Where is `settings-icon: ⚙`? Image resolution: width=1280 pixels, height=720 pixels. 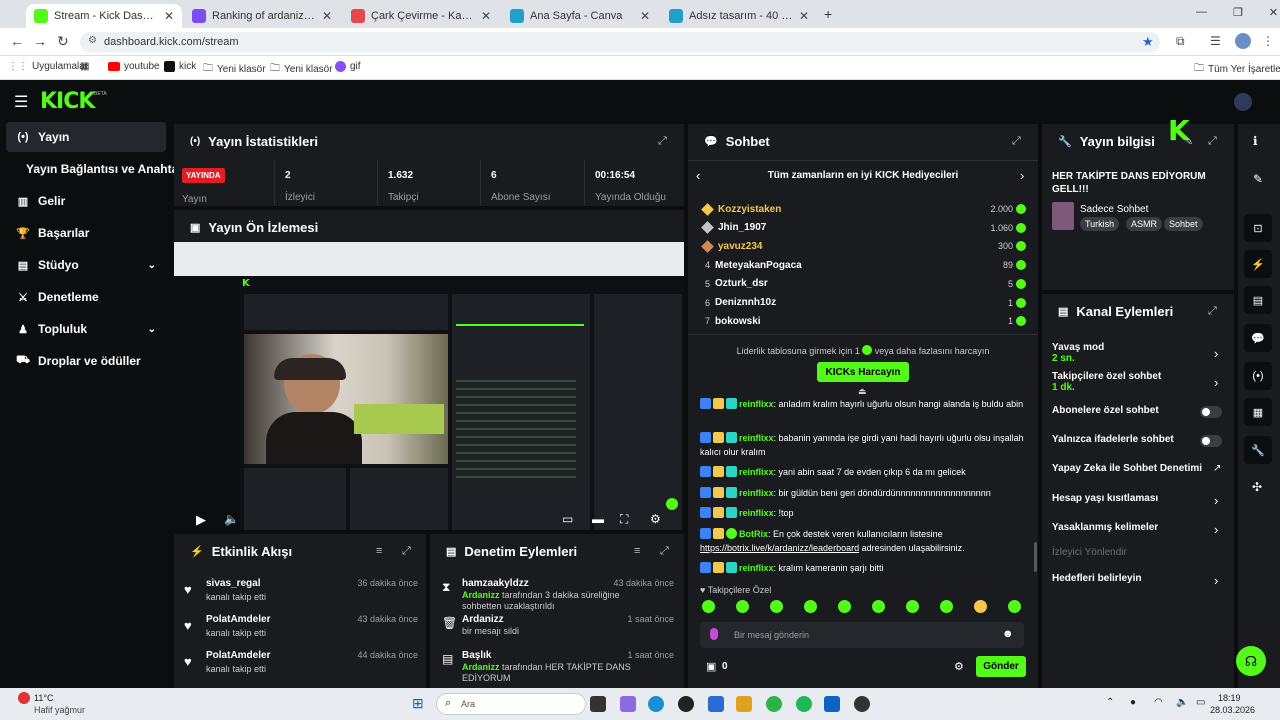
settings-icon: ⚙ is located at coordinates (655, 519).